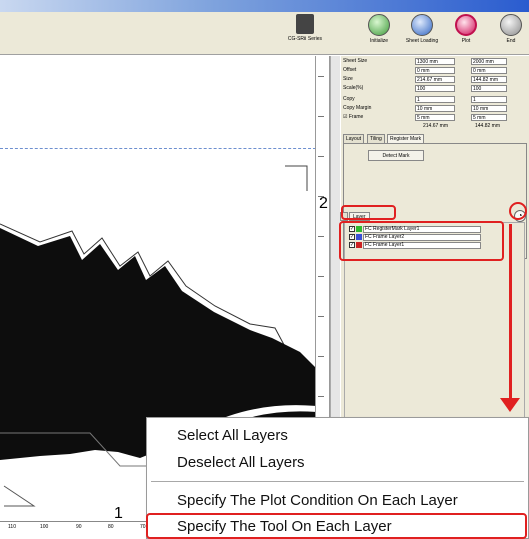  What do you see at coordinates (489, 88) in the screenshot?
I see `scale-y-field: 100` at bounding box center [489, 88].